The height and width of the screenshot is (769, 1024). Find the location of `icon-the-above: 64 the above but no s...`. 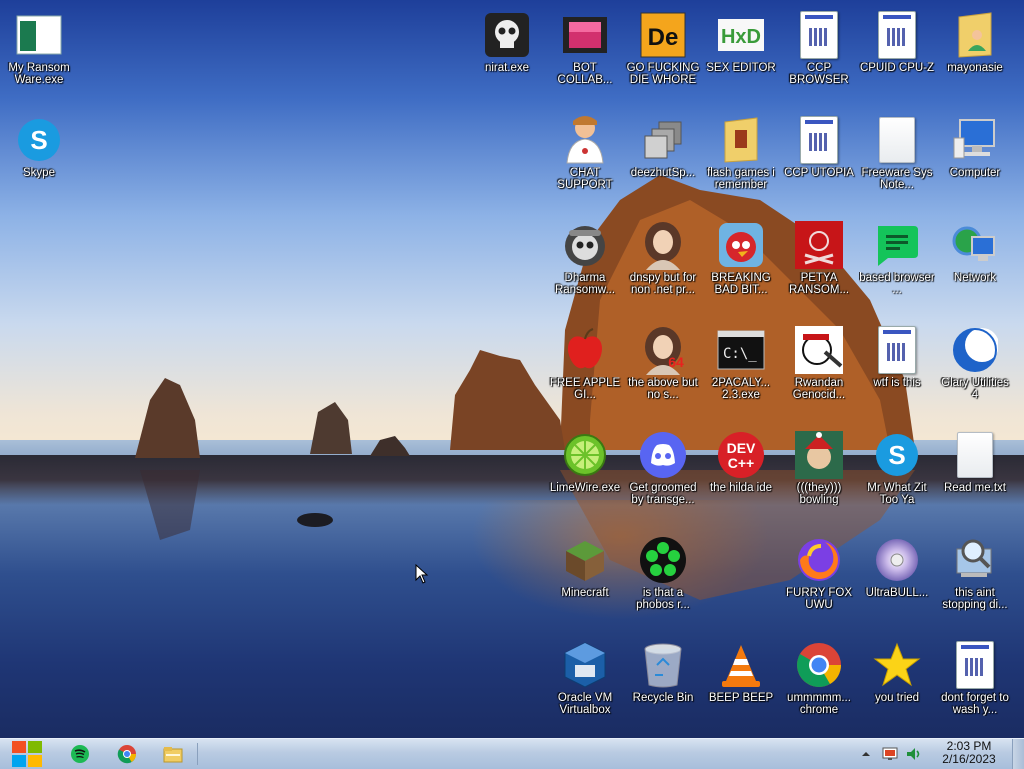

icon-the-above: 64 the above but no s... is located at coordinates (663, 369).